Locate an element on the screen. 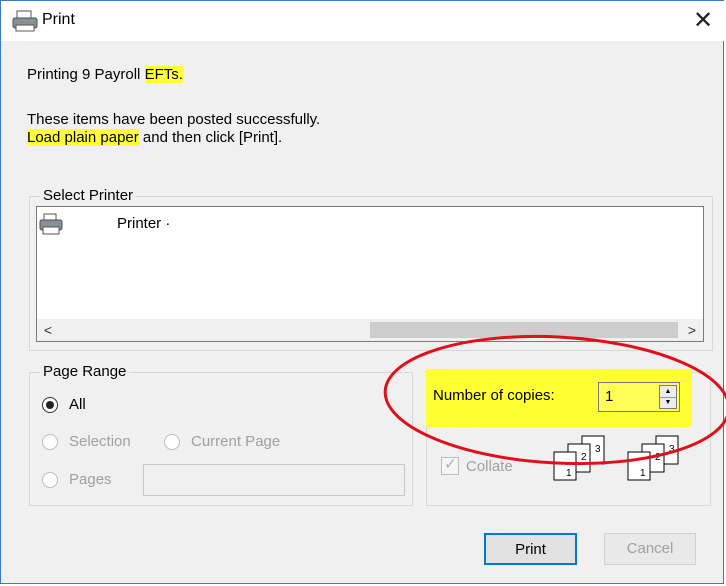 This screenshot has height=586, width=726. radio-selected-dot is located at coordinates (50, 405).